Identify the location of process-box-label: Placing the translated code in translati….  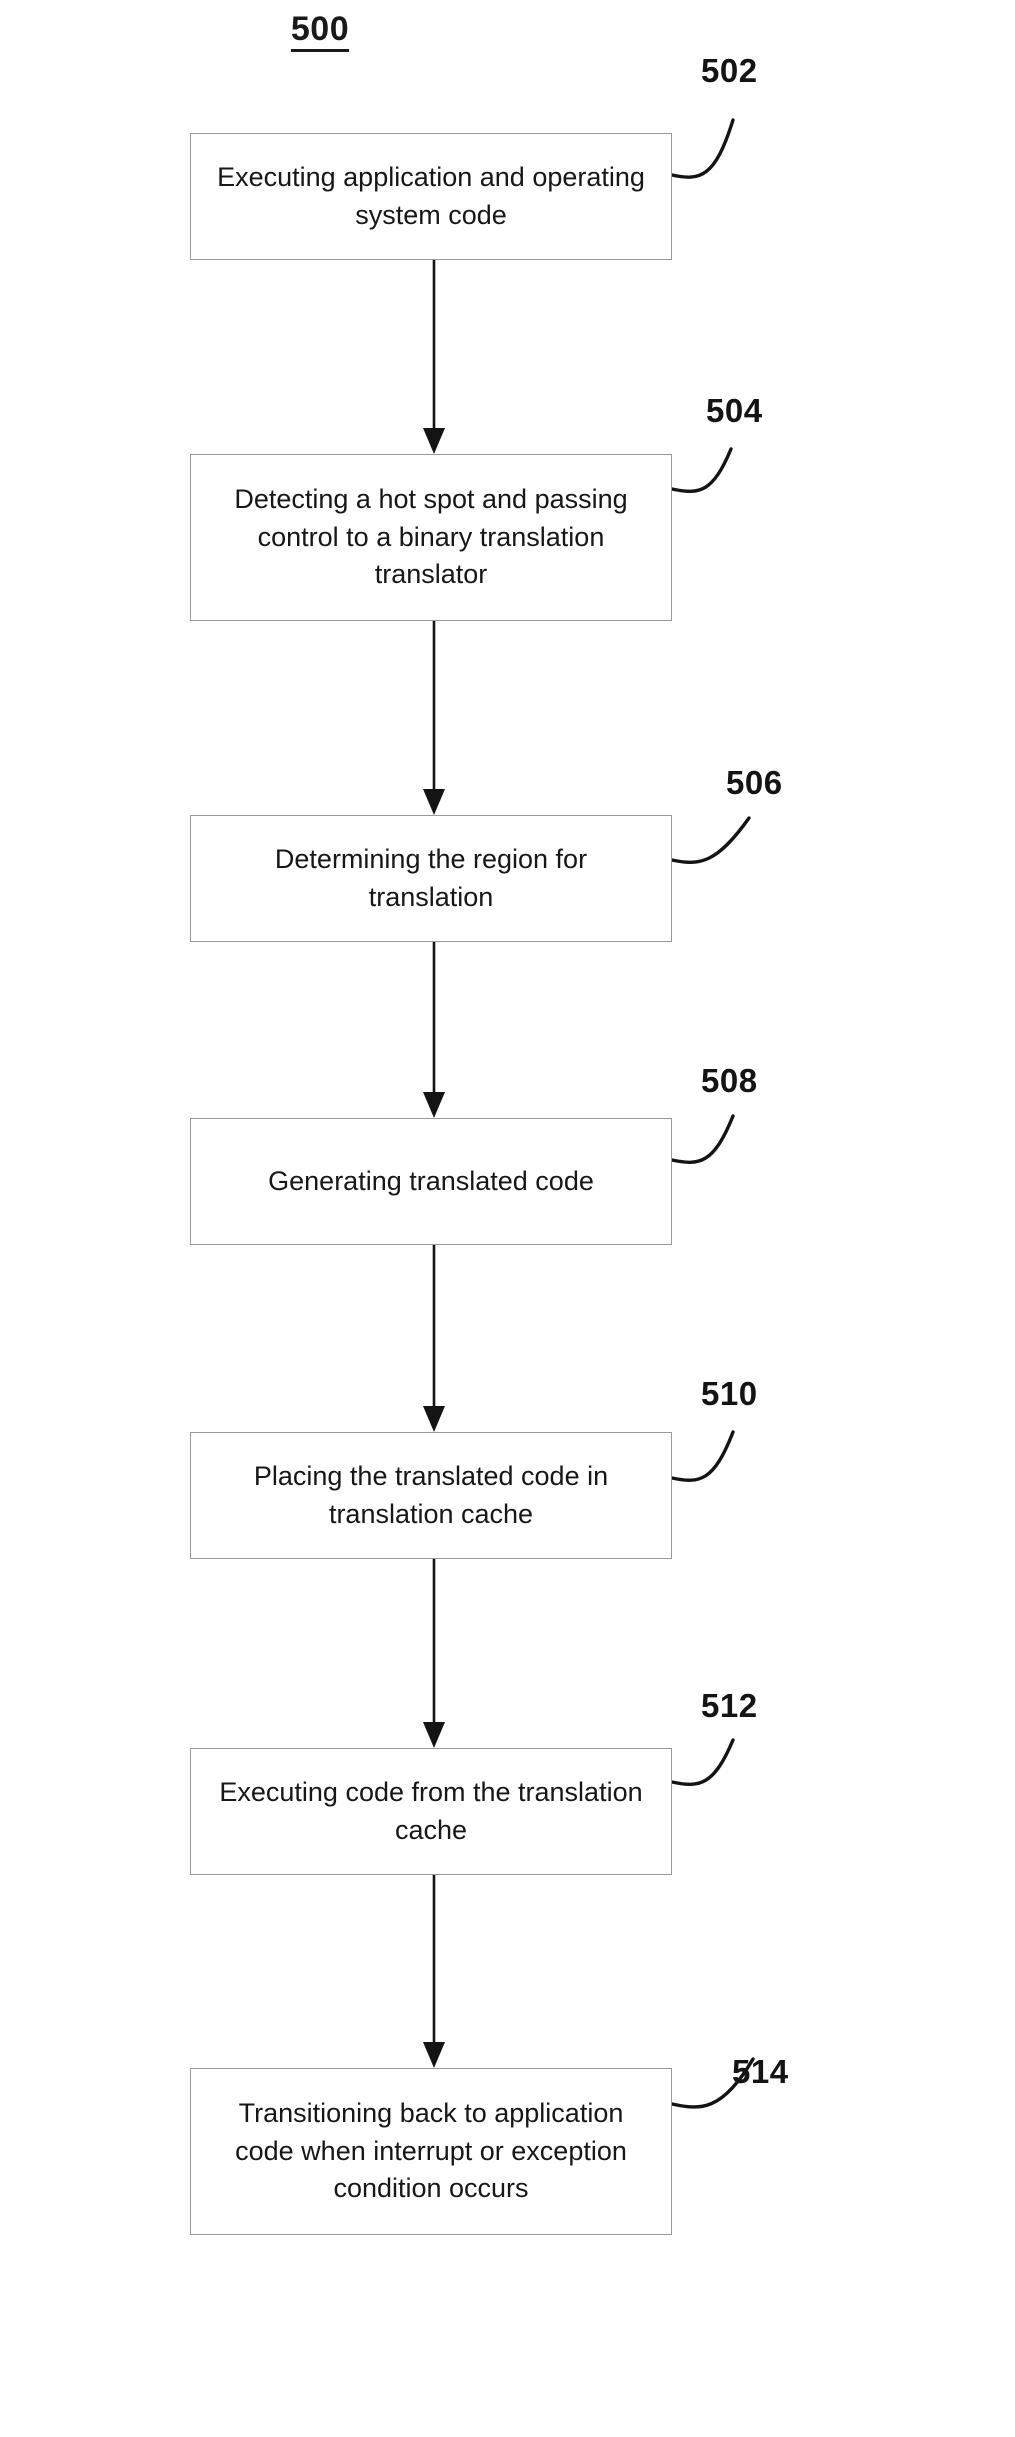
(431, 1494).